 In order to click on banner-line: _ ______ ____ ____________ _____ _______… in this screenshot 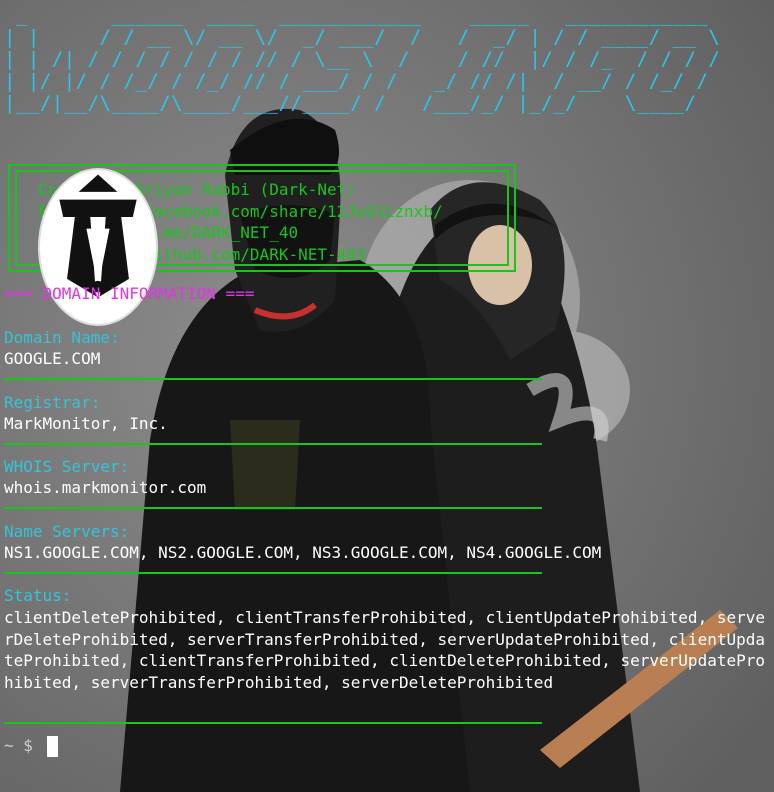, I will do `click(356, 15)`.